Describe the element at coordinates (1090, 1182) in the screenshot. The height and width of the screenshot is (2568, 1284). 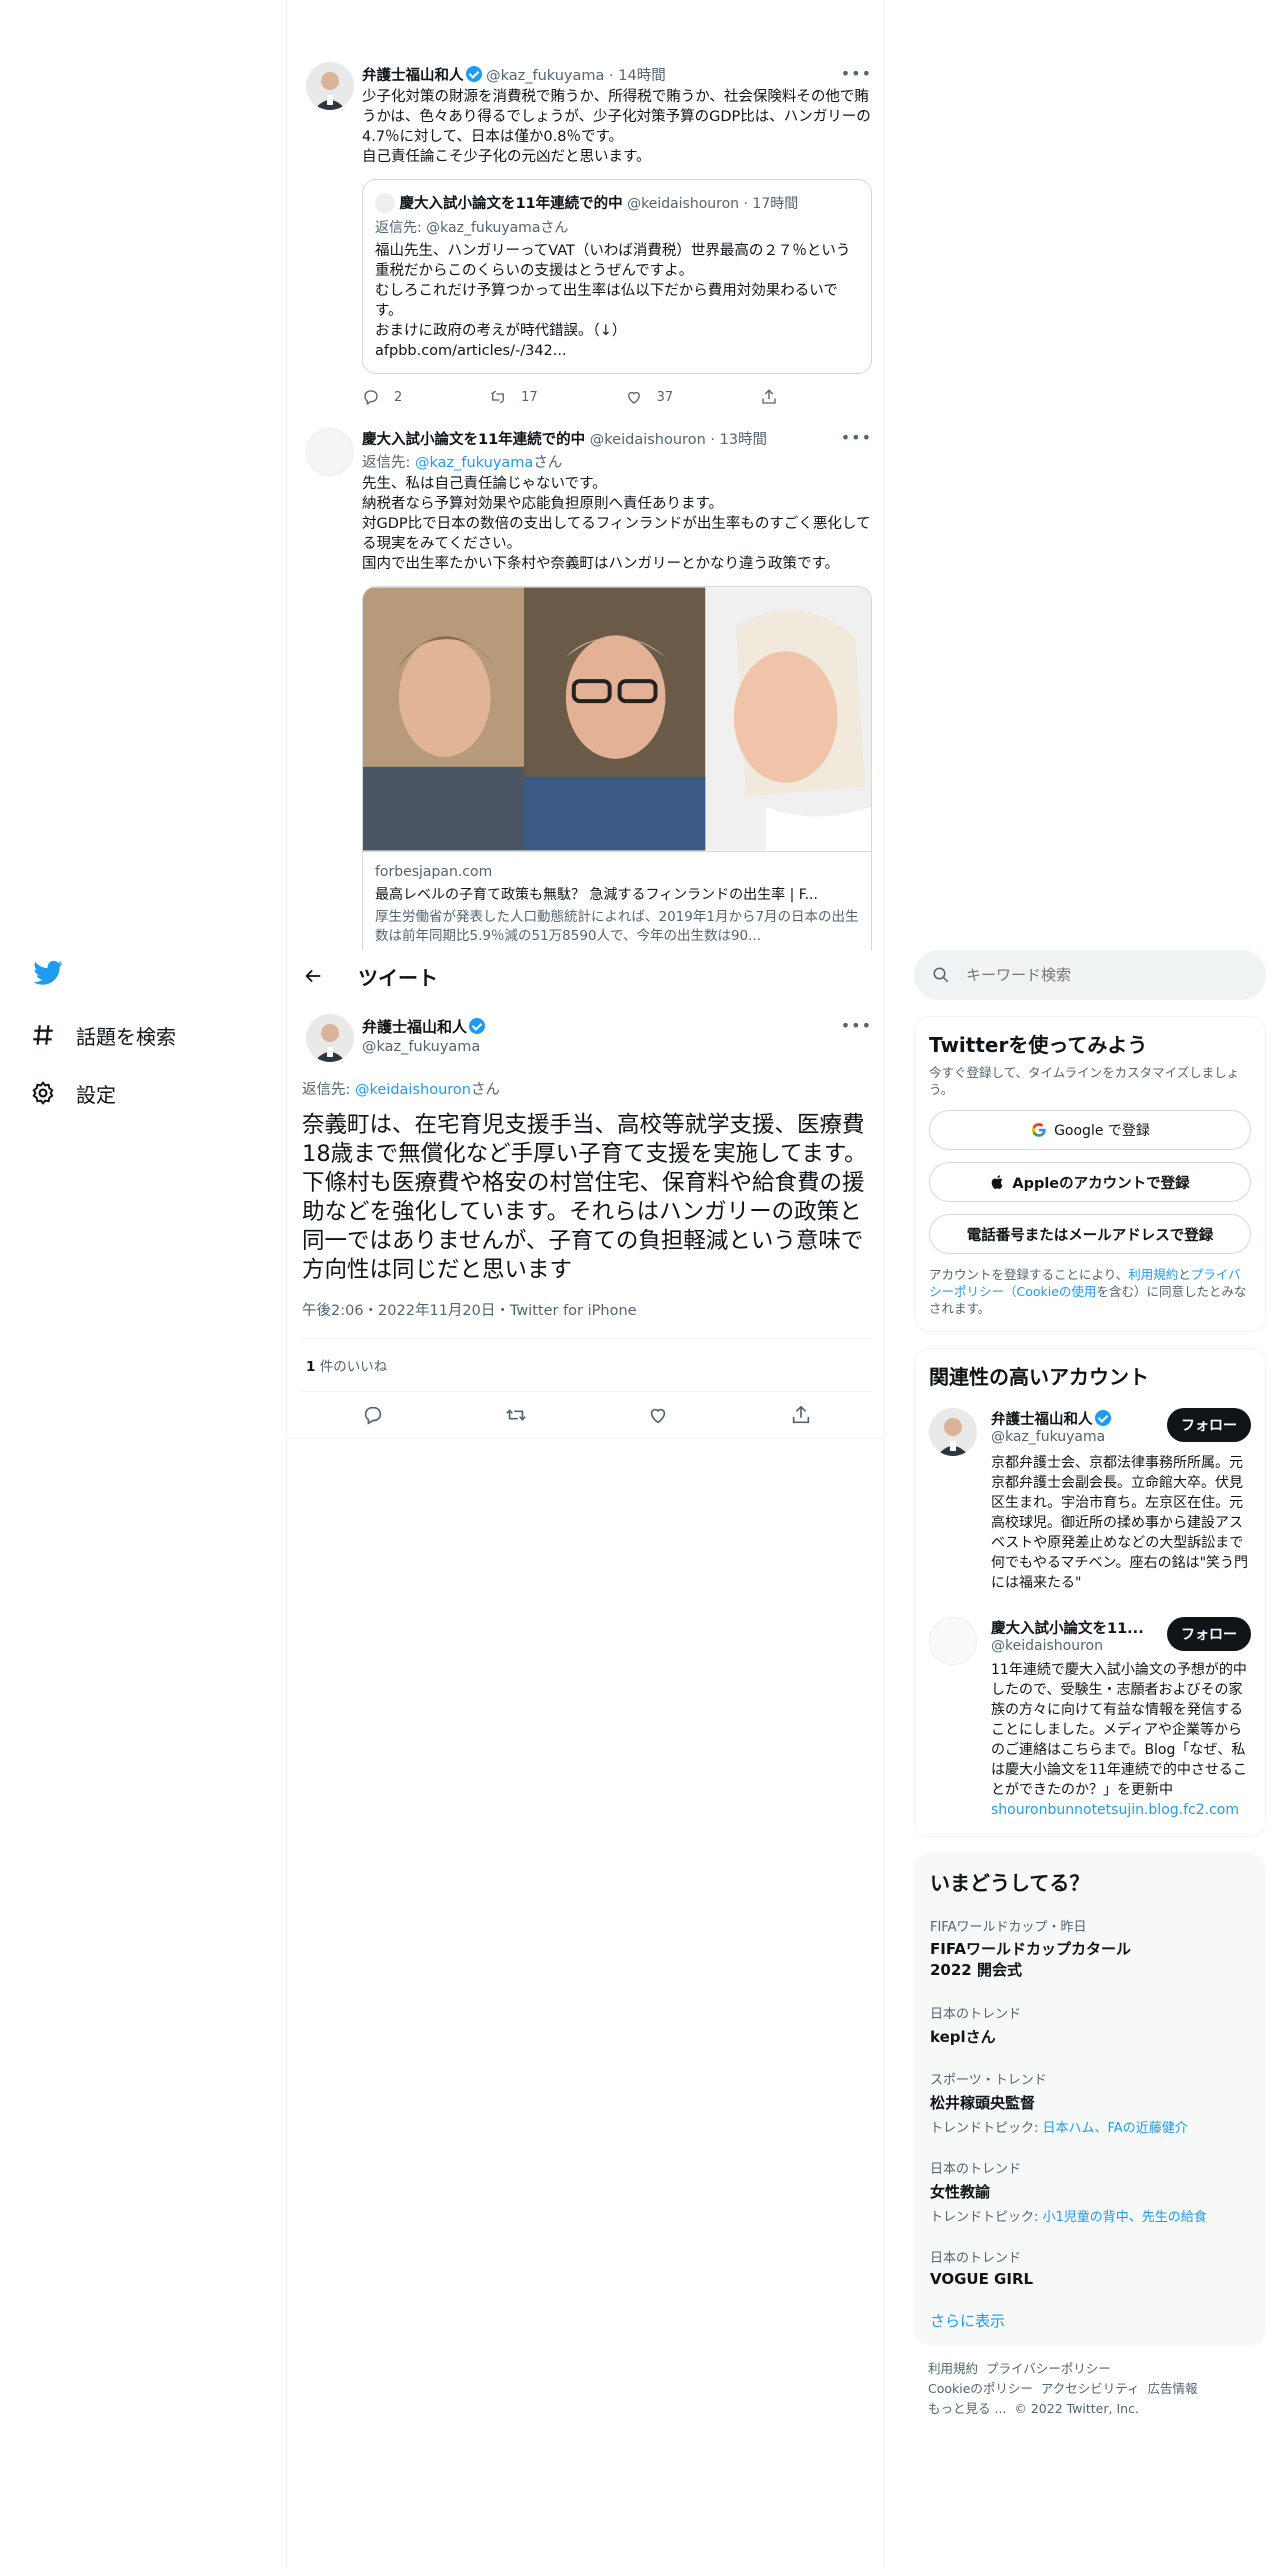
I see `apple-signup-button: Appleのアカウントで登録` at that location.